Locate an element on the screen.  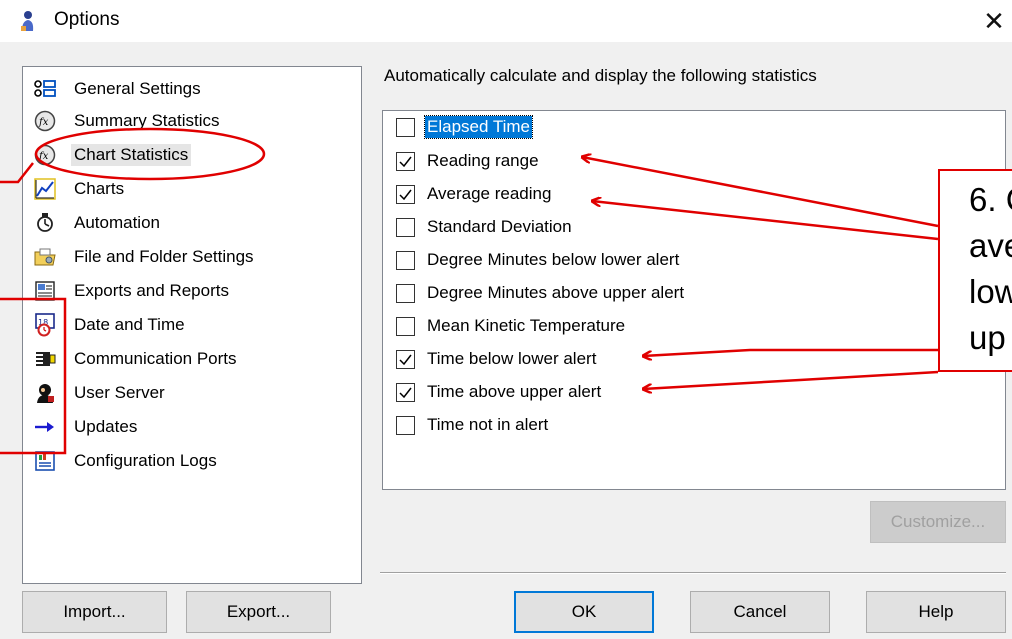
sidebar-item-configuration-logs: Configuration Logs is located at coordinates (125, 461).